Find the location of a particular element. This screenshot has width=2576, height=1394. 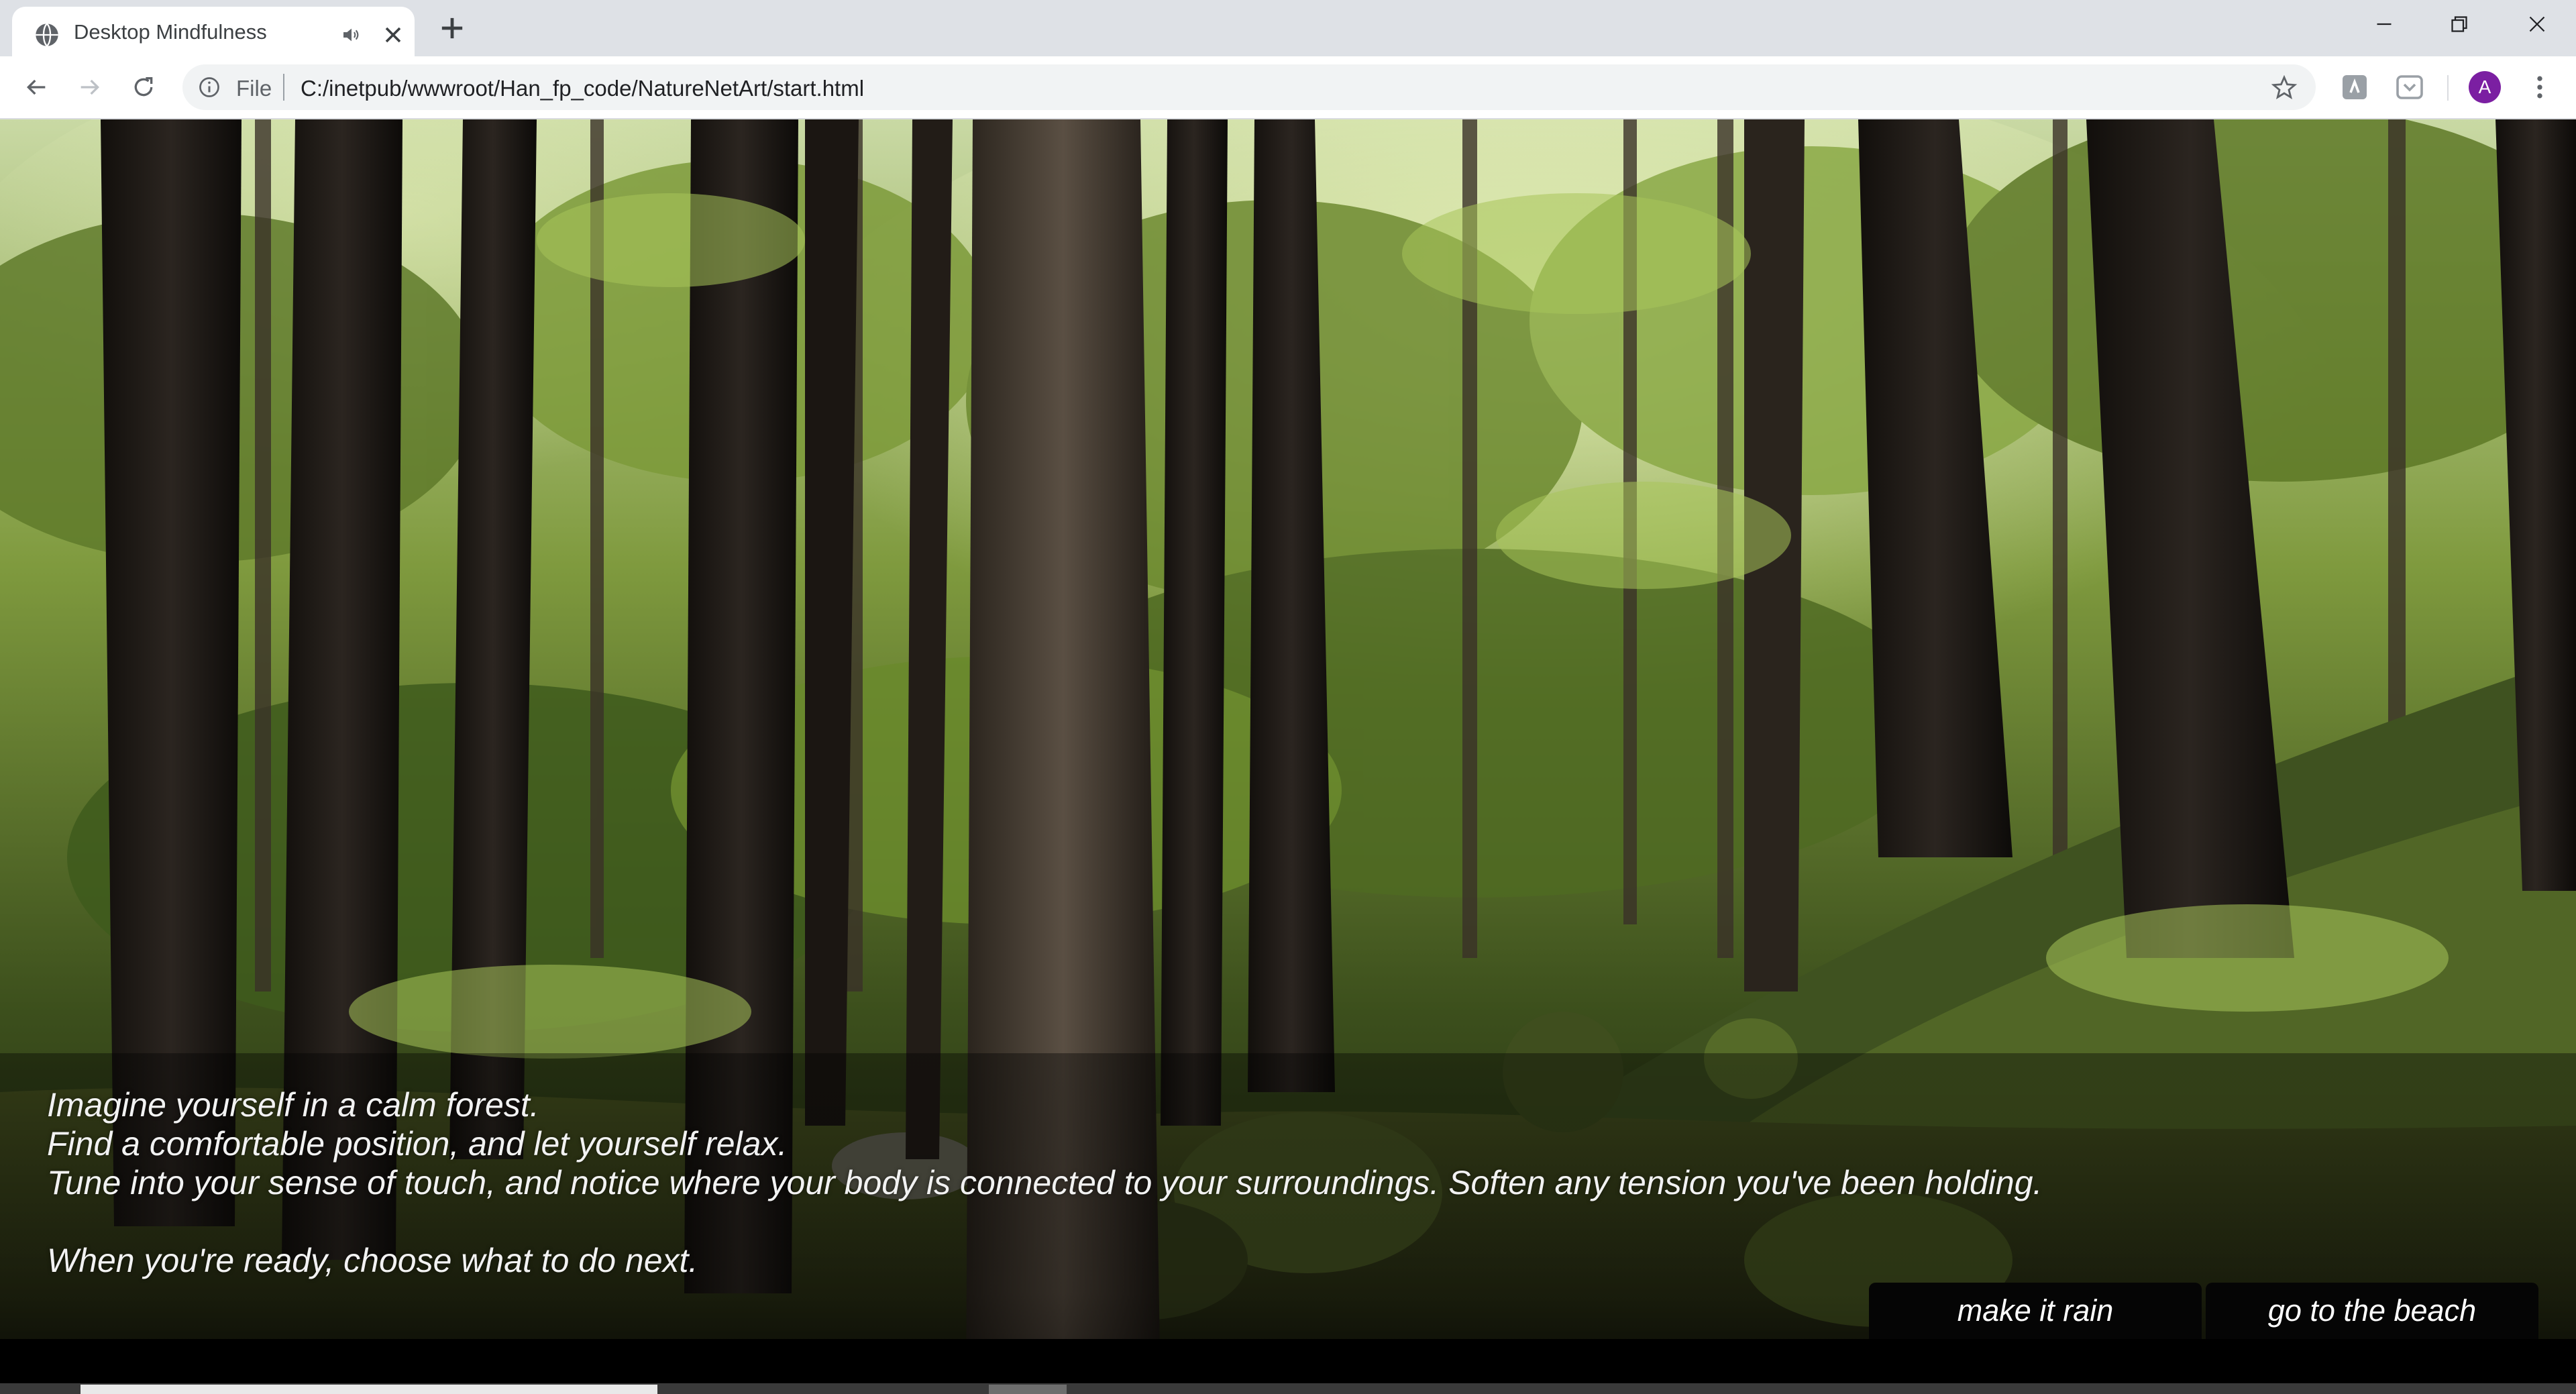

scheme-label: File is located at coordinates (254, 88).